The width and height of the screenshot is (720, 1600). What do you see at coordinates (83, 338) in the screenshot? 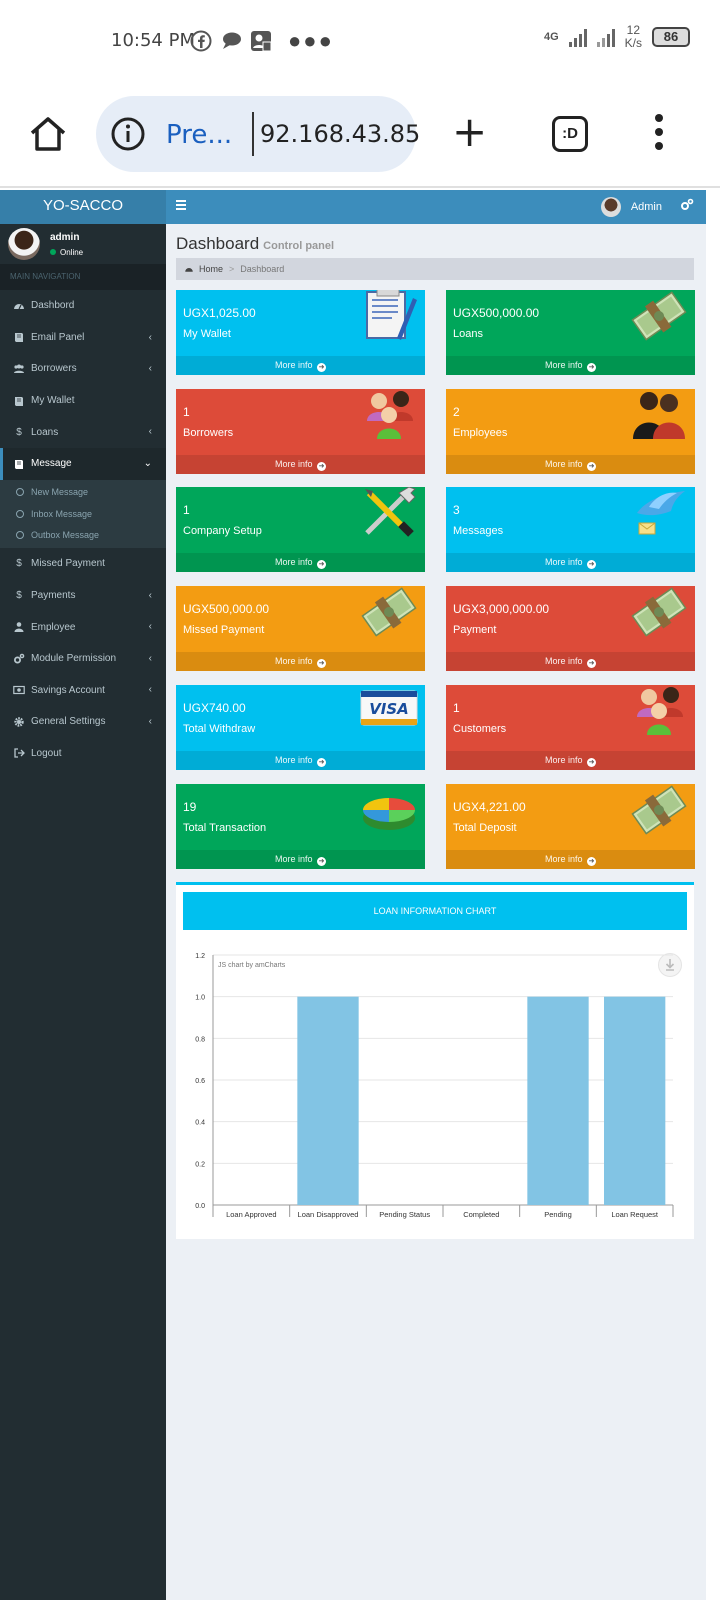
I see `sidebar-item-email-panel: Email Panel ‹` at bounding box center [83, 338].